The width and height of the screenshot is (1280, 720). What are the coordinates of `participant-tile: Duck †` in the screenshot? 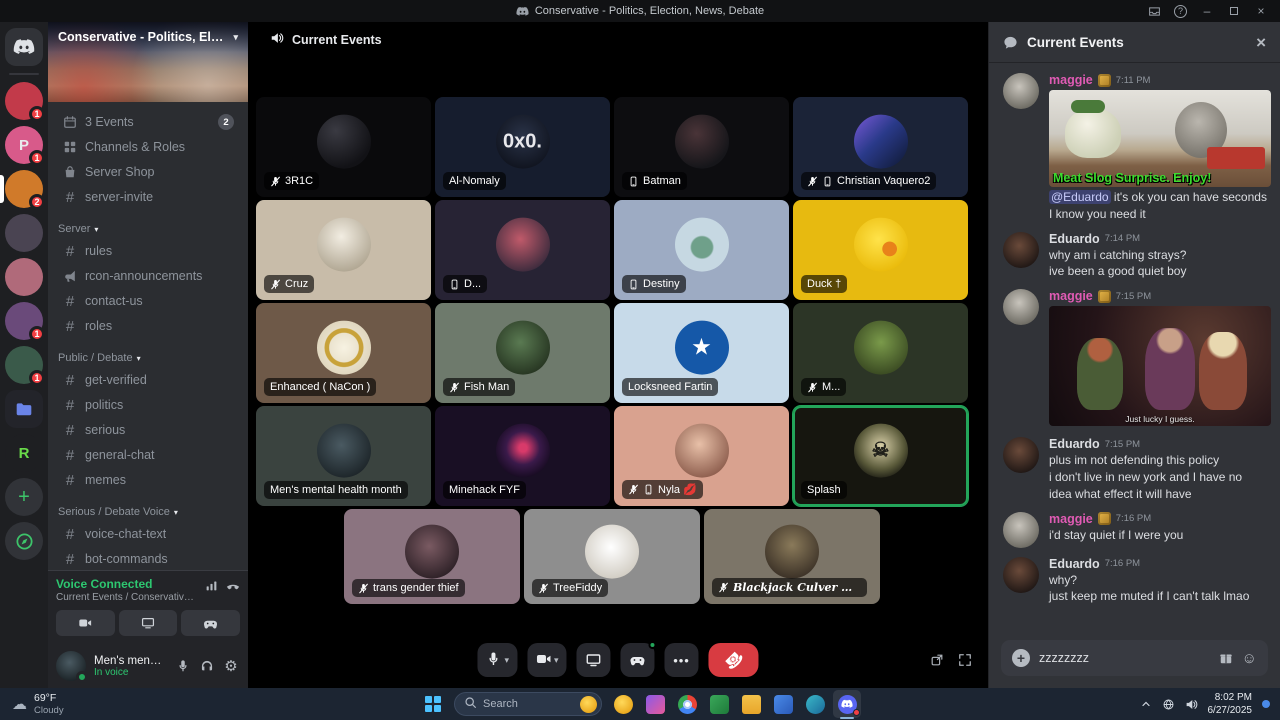 It's located at (880, 250).